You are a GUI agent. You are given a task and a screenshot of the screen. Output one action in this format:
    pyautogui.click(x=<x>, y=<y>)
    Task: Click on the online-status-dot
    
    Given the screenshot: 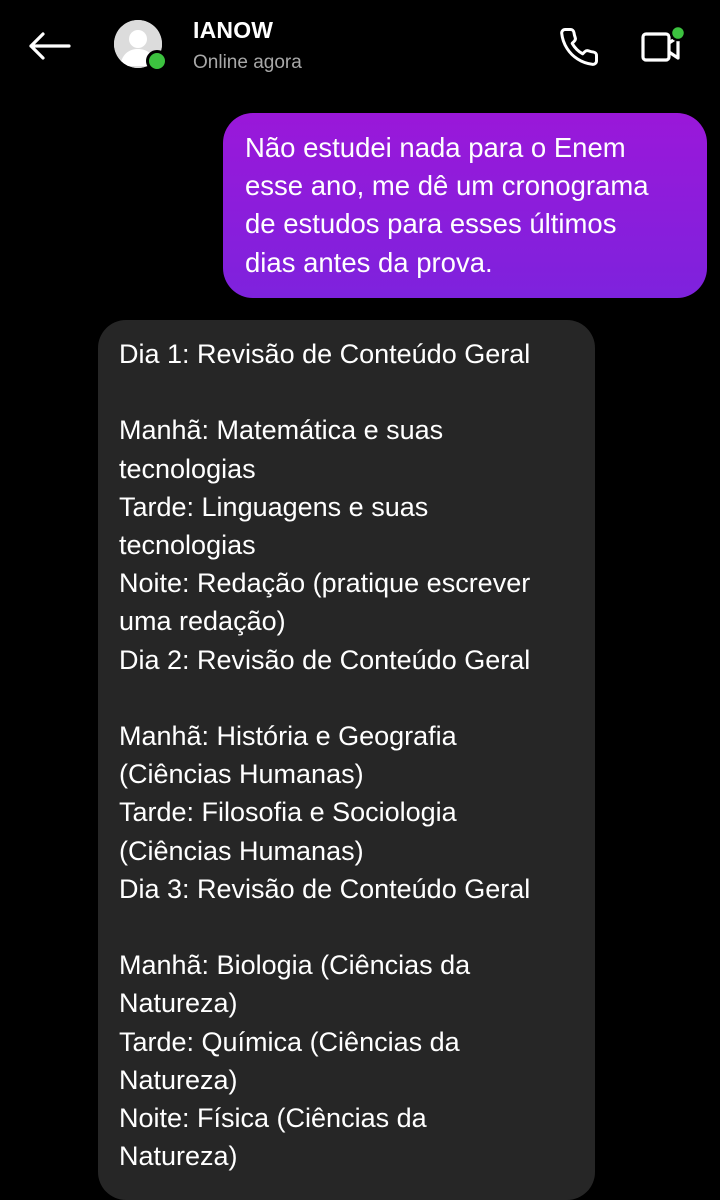 What is the action you would take?
    pyautogui.click(x=157, y=61)
    